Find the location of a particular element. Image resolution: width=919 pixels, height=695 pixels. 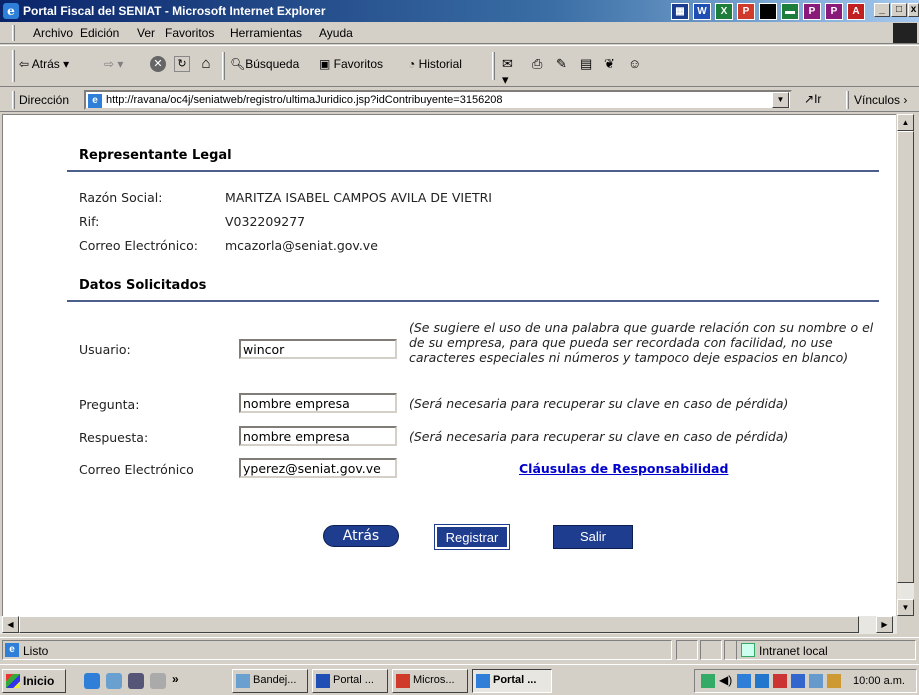

favorites-button: ▣ Favoritos is located at coordinates (351, 64).